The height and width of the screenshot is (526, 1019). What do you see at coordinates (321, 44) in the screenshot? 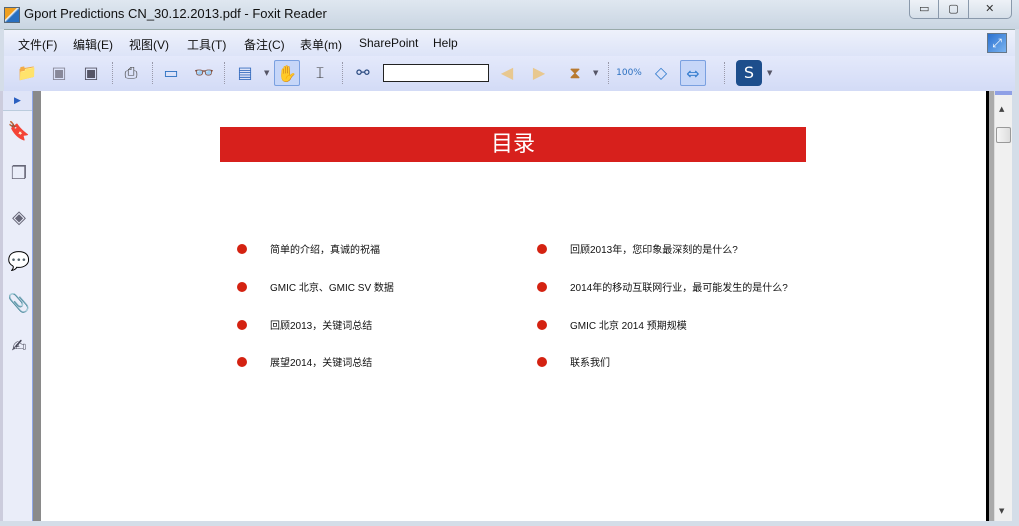
I see `menu-forms: 表单(m)` at bounding box center [321, 44].